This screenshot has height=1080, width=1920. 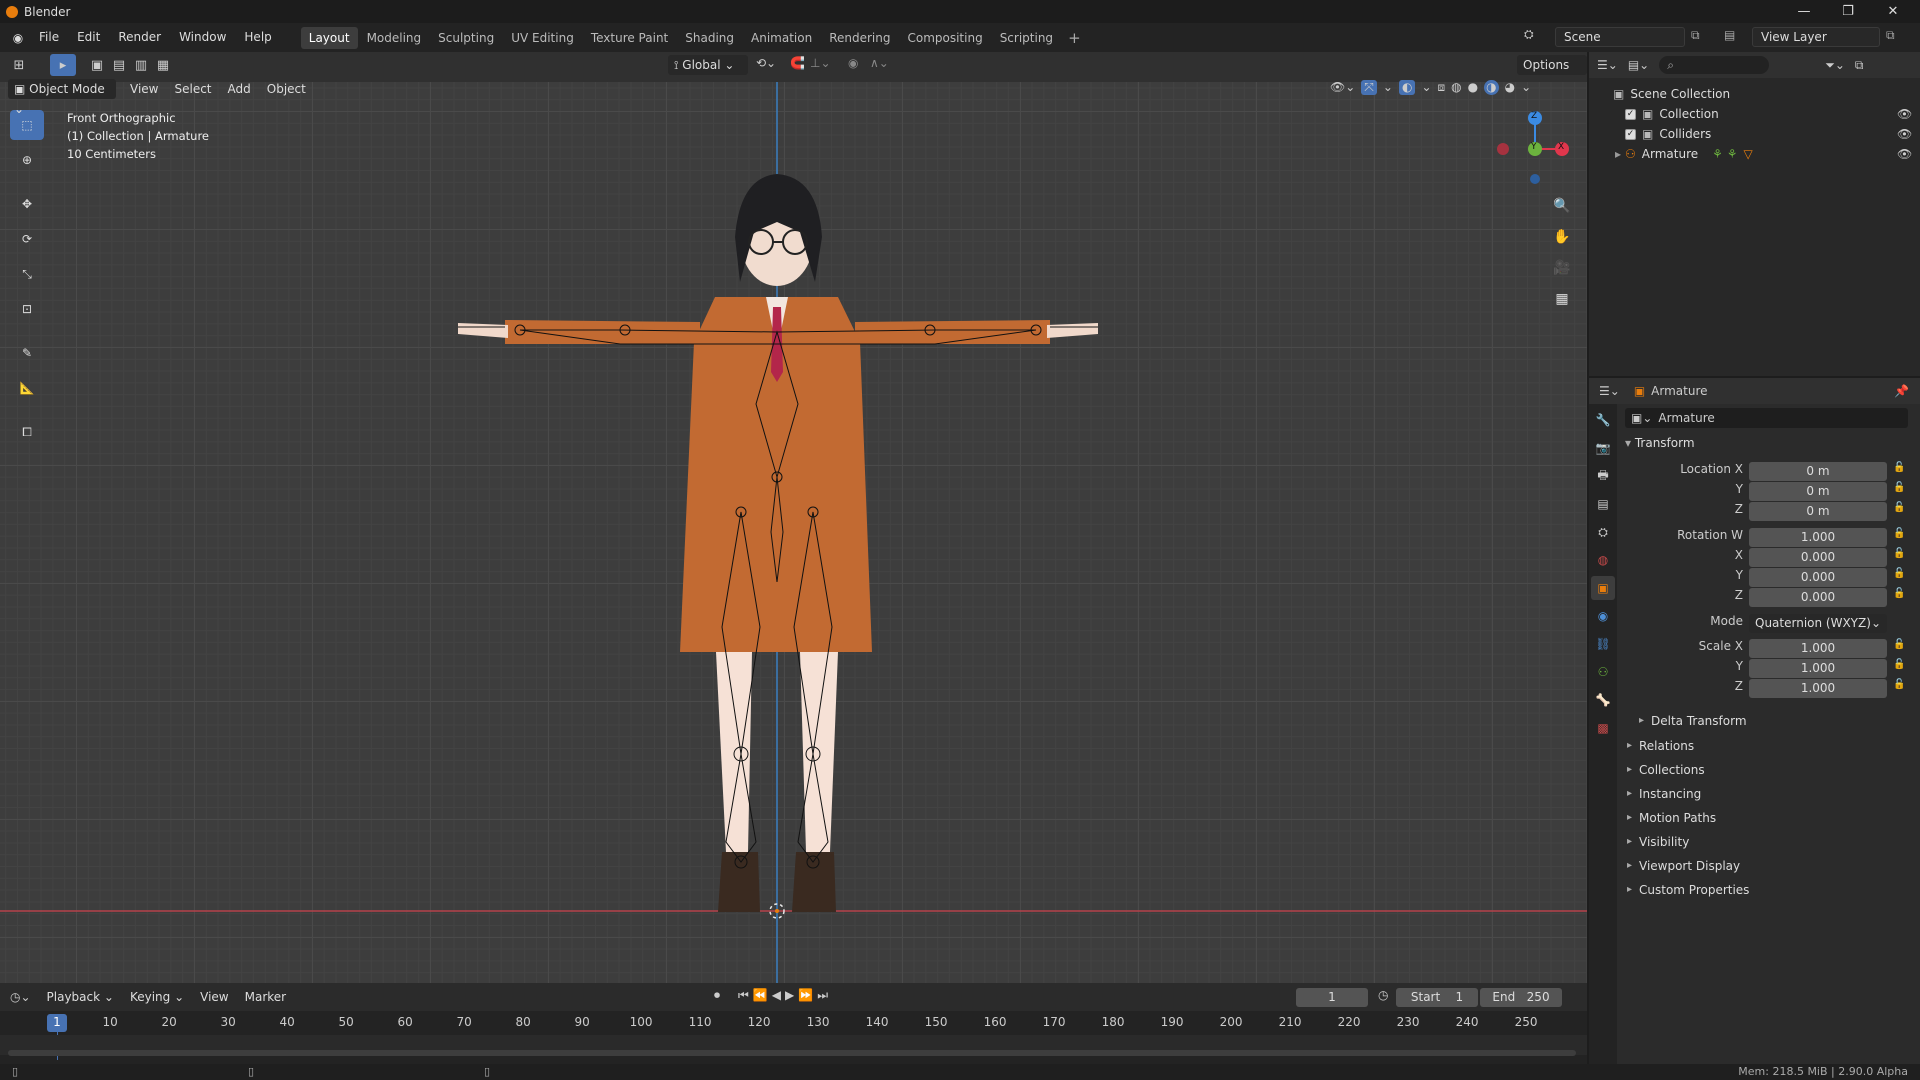 I want to click on tab-sculpting: Sculpting, so click(x=466, y=38).